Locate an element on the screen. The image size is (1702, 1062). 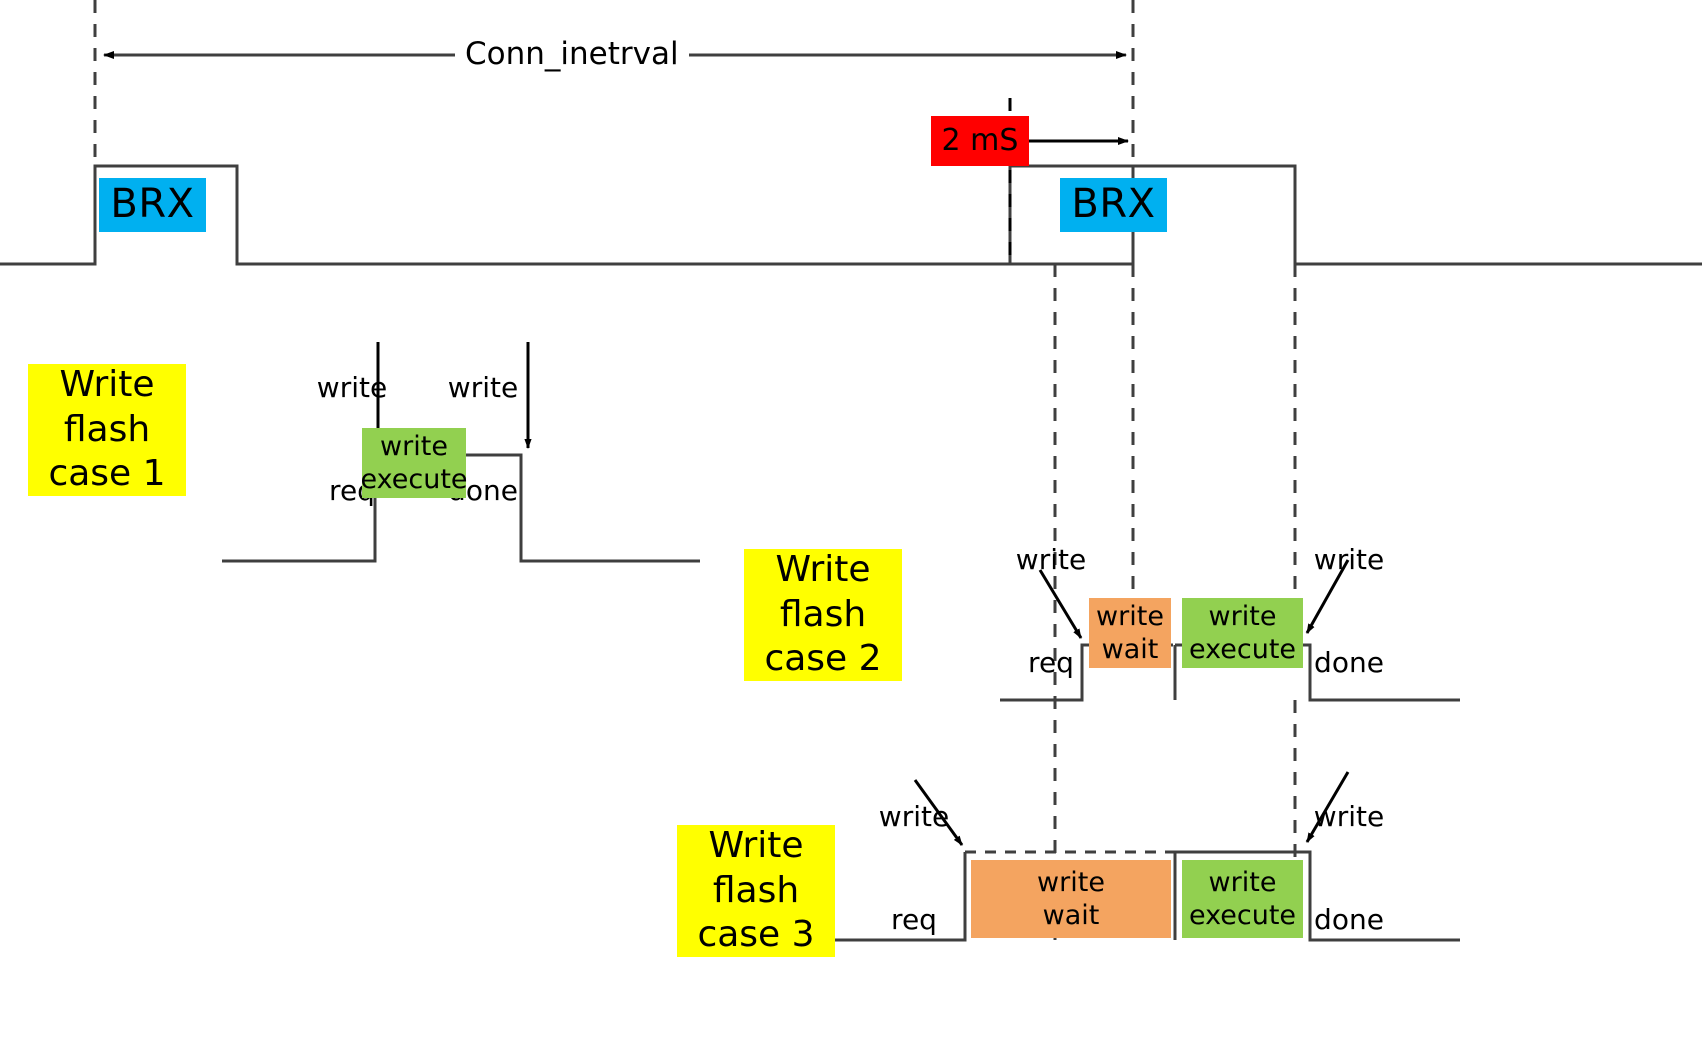
case3-title-badge: Write flash case 3 is located at coordinates (756, 891).